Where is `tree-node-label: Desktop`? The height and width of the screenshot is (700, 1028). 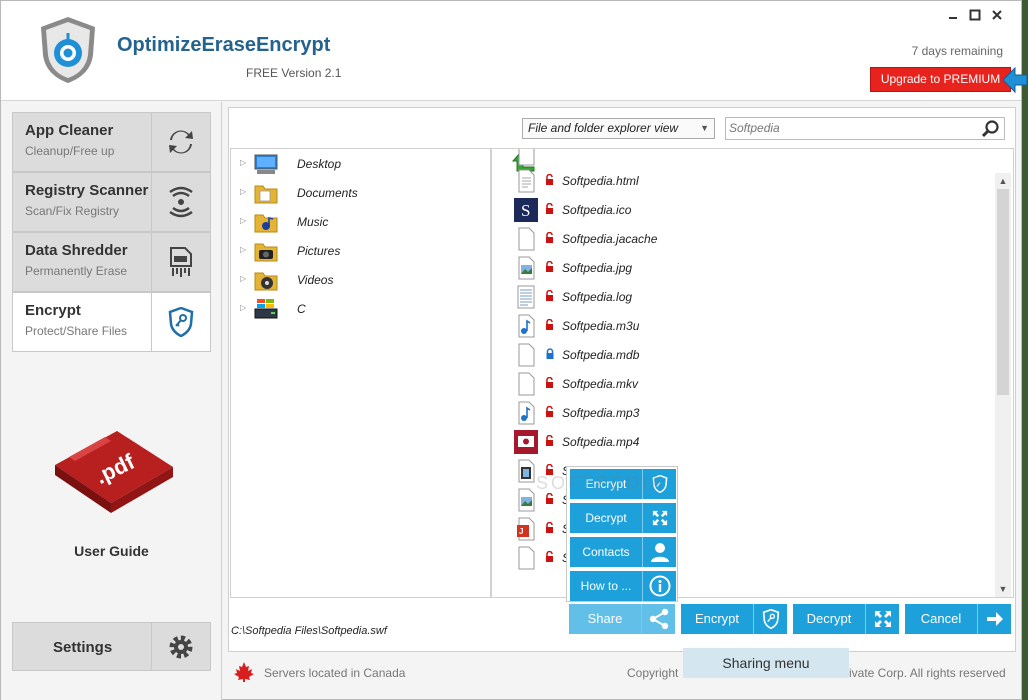
tree-node-label: Desktop is located at coordinates (319, 164).